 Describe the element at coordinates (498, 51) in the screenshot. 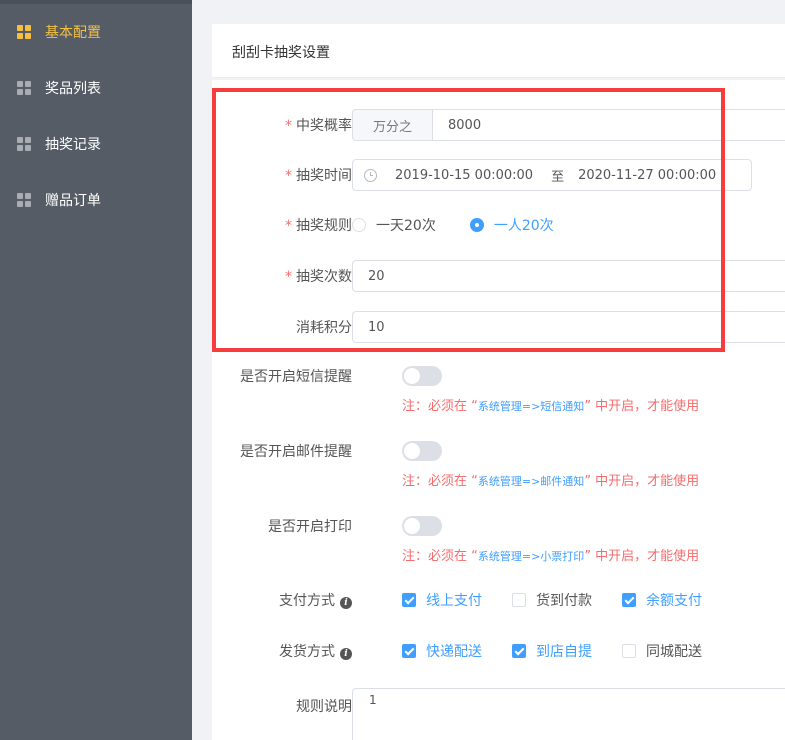

I see `page-header: 刮刮卡抽奖设置` at that location.